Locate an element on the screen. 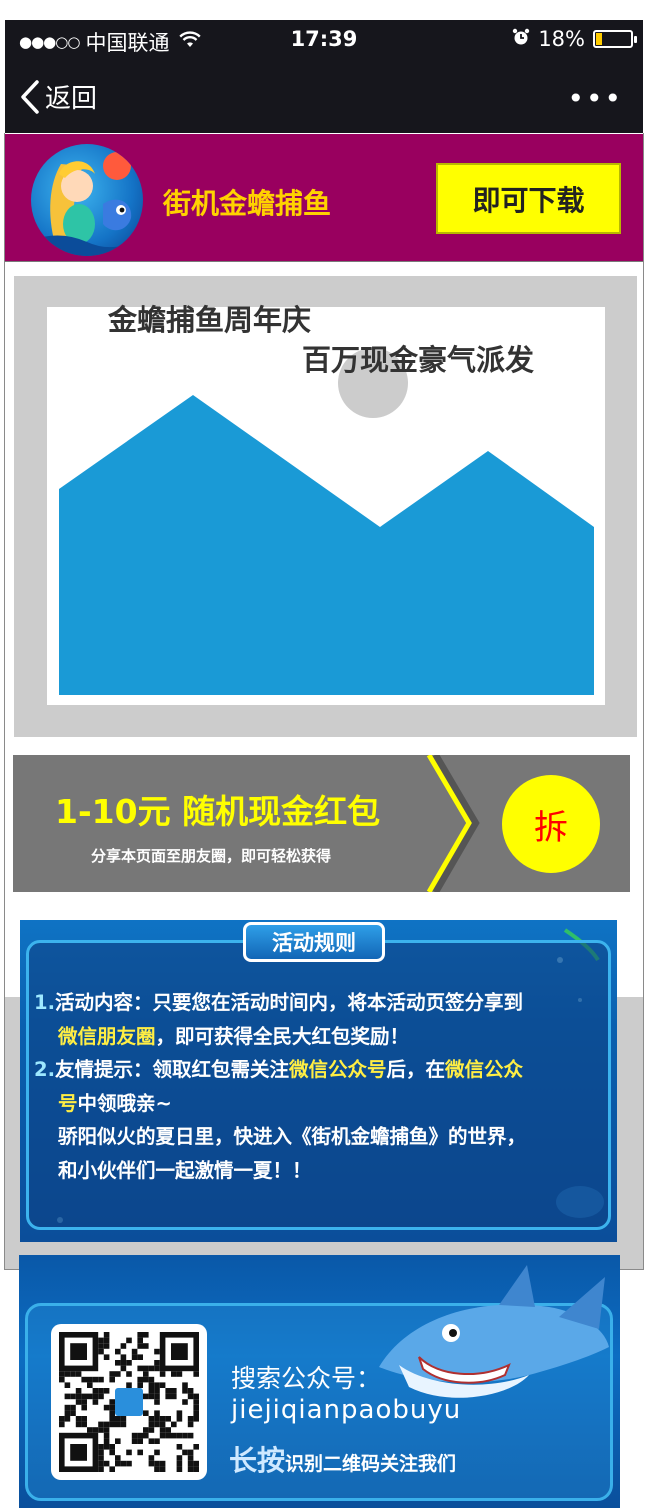 This screenshot has width=655, height=1509. more-options-button: ••• is located at coordinates (595, 98).